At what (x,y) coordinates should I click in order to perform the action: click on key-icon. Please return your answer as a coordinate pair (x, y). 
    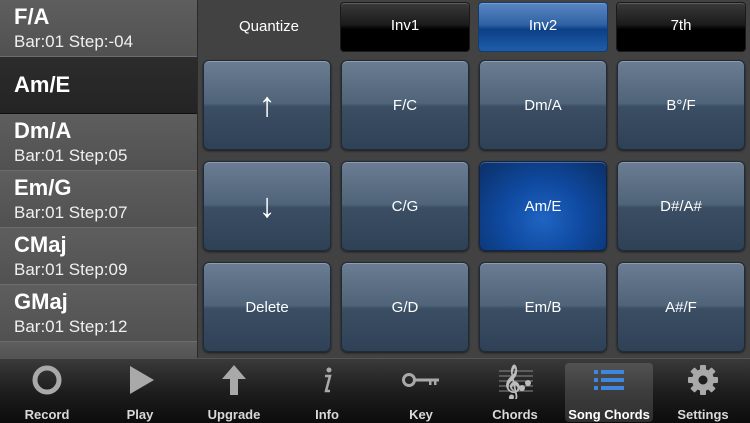
    Looking at the image, I should click on (421, 380).